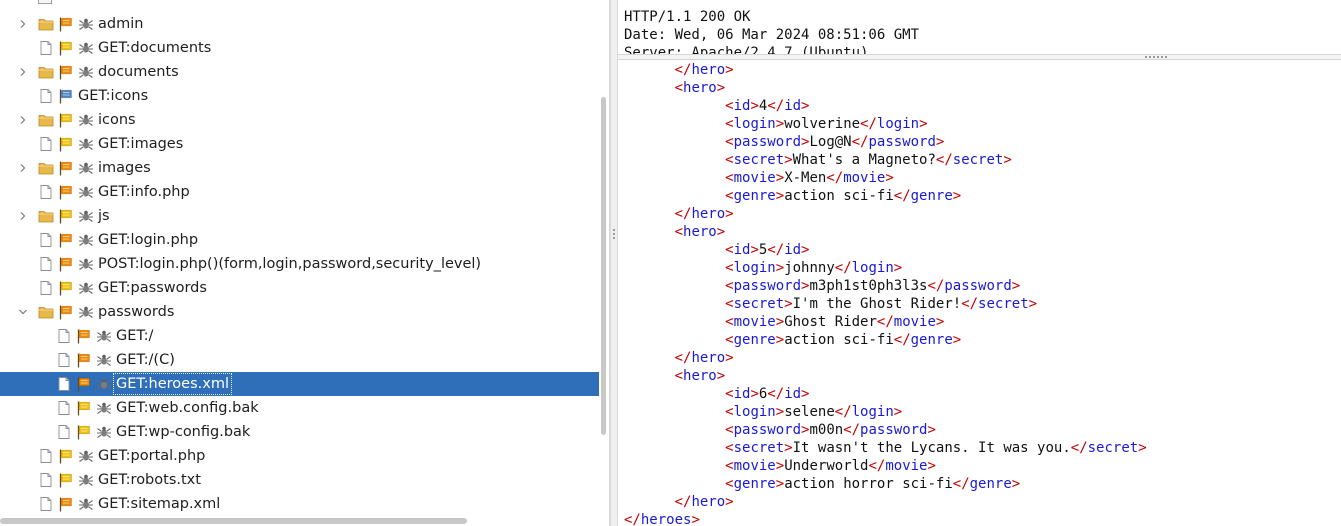  Describe the element at coordinates (603, 266) in the screenshot. I see `tree-vertical-scrollbar` at that location.